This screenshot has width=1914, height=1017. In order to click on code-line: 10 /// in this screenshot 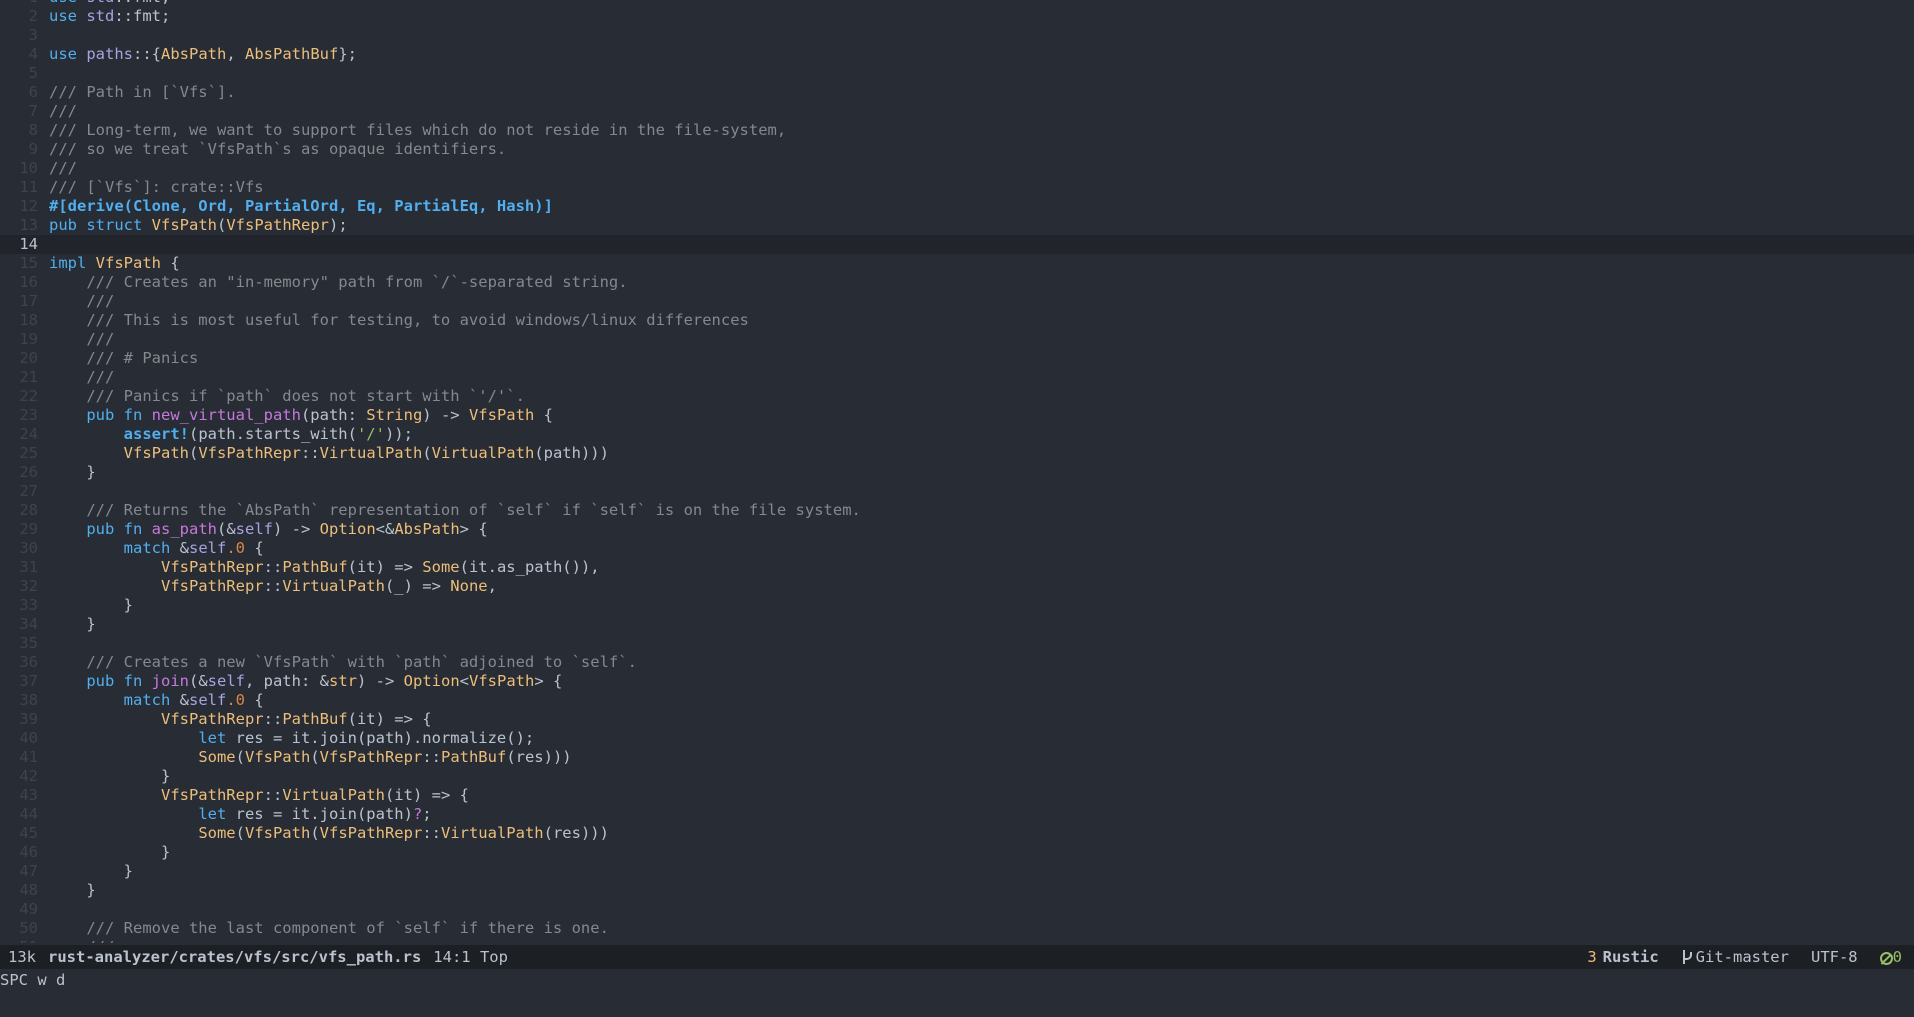, I will do `click(957, 168)`.